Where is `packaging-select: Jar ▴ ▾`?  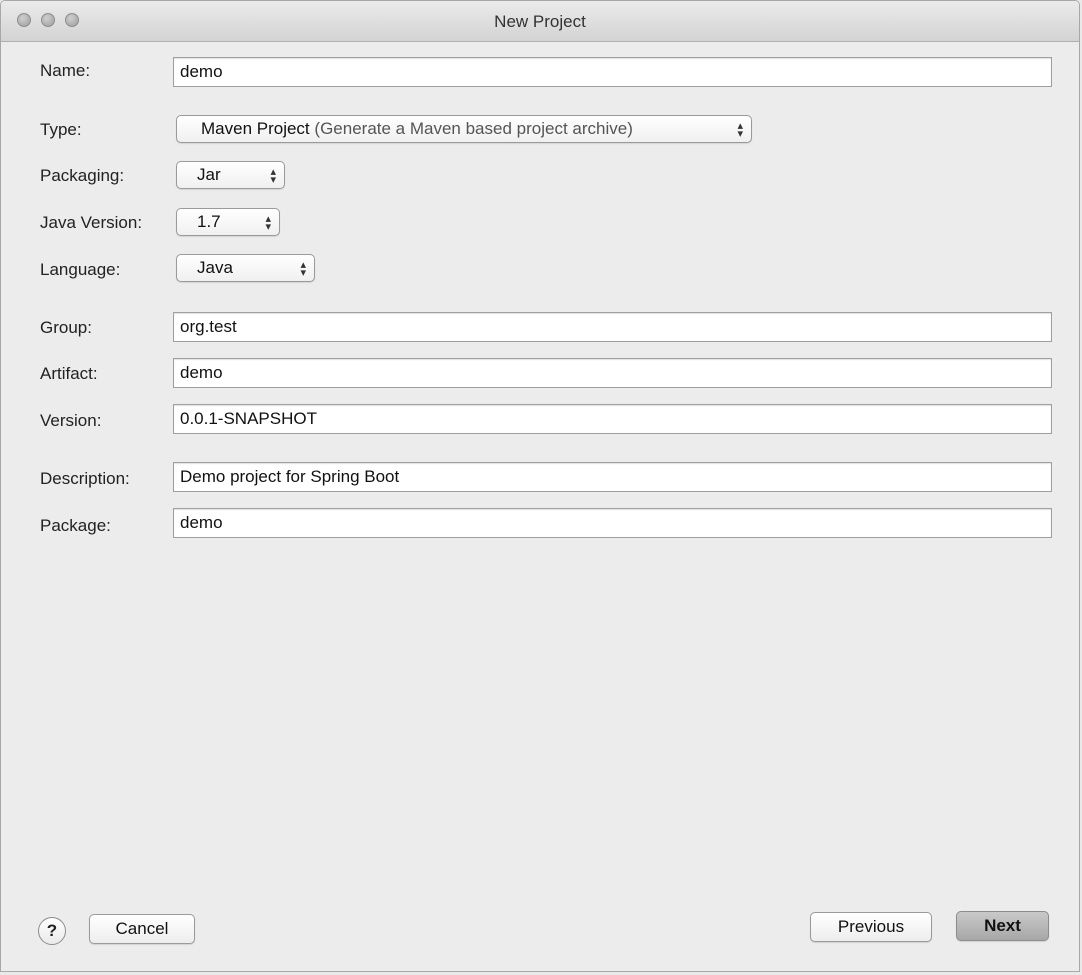 packaging-select: Jar ▴ ▾ is located at coordinates (230, 175).